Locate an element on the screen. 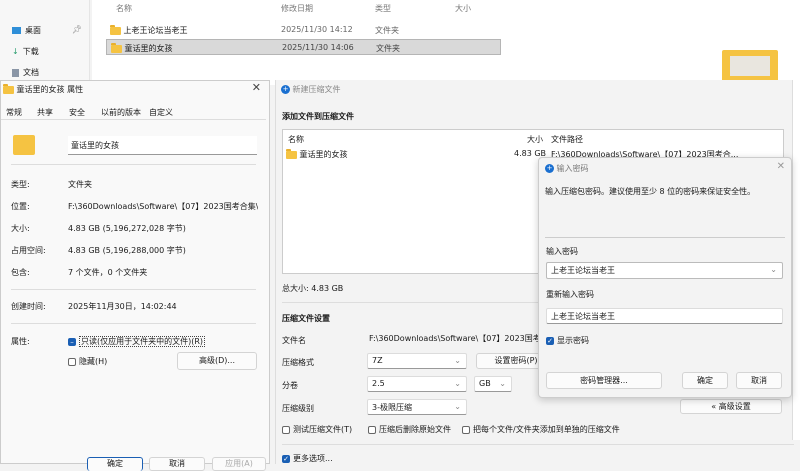 This screenshot has height=471, width=800. section-settings: 压缩文件设置 is located at coordinates (306, 318).